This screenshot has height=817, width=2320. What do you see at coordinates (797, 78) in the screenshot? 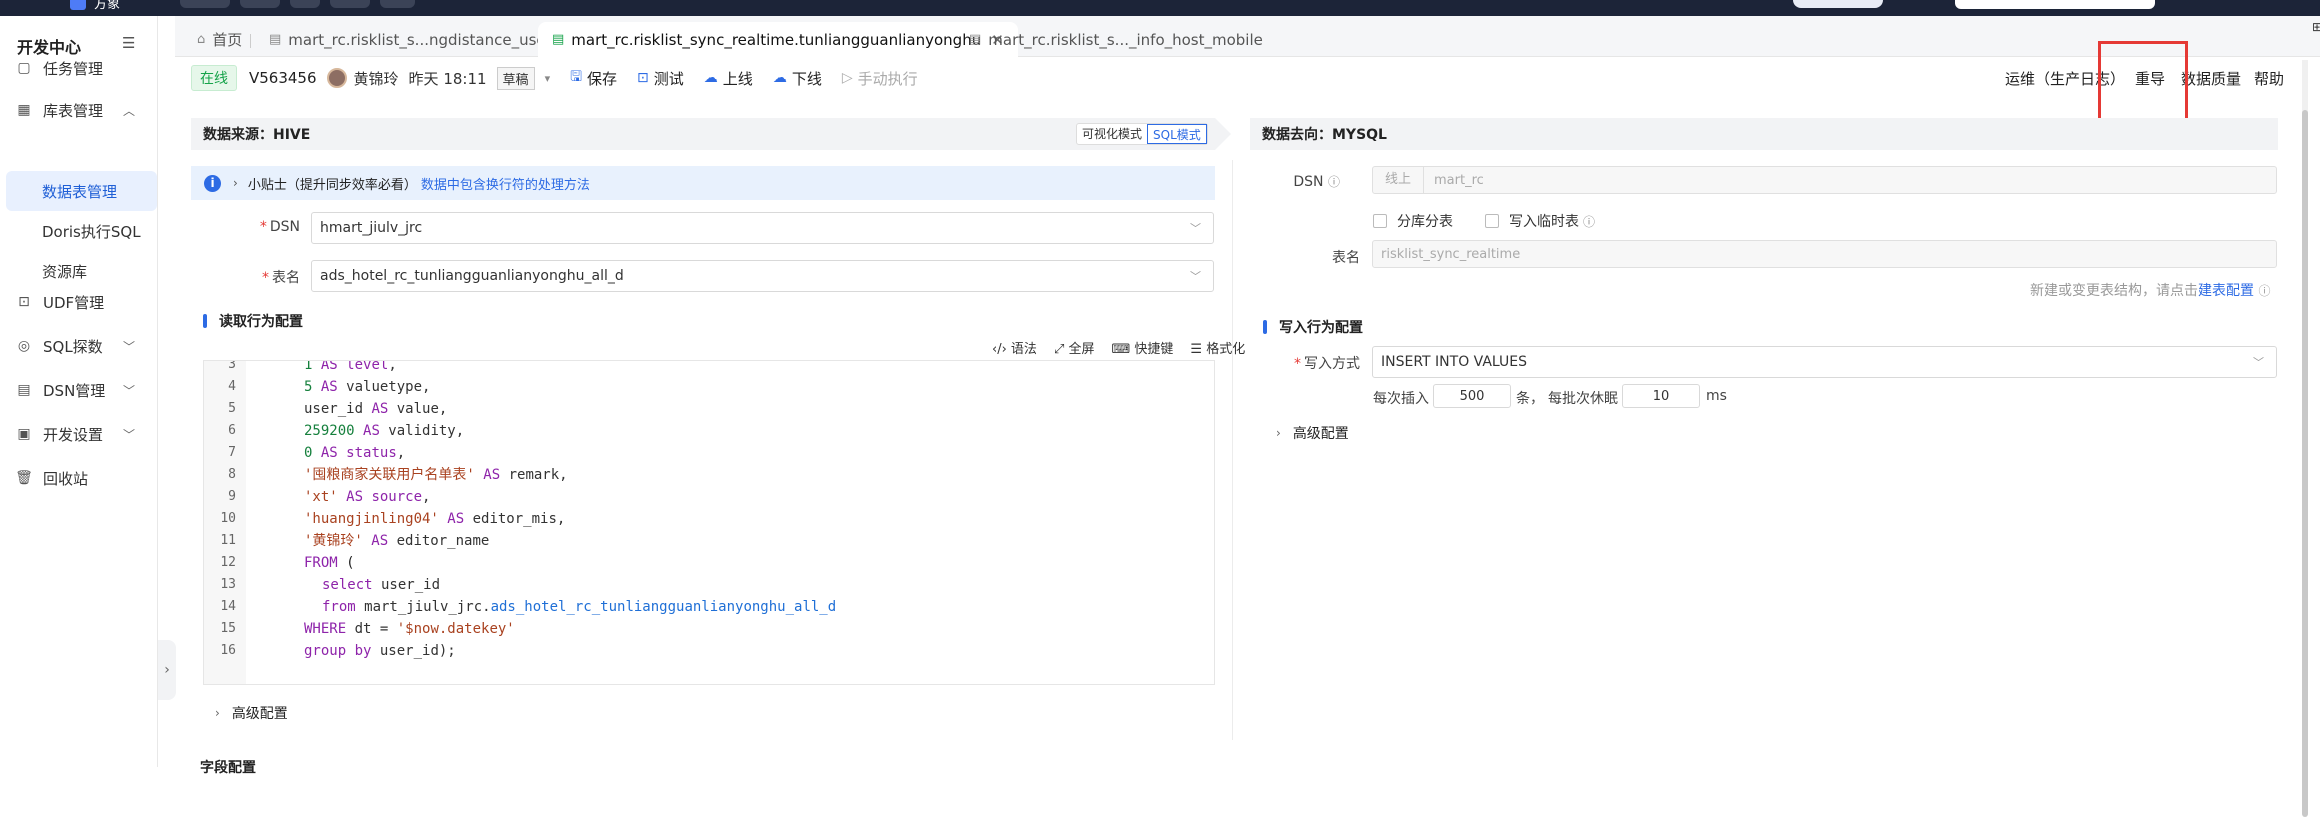
I see `offline-button: ☁ 下线` at bounding box center [797, 78].